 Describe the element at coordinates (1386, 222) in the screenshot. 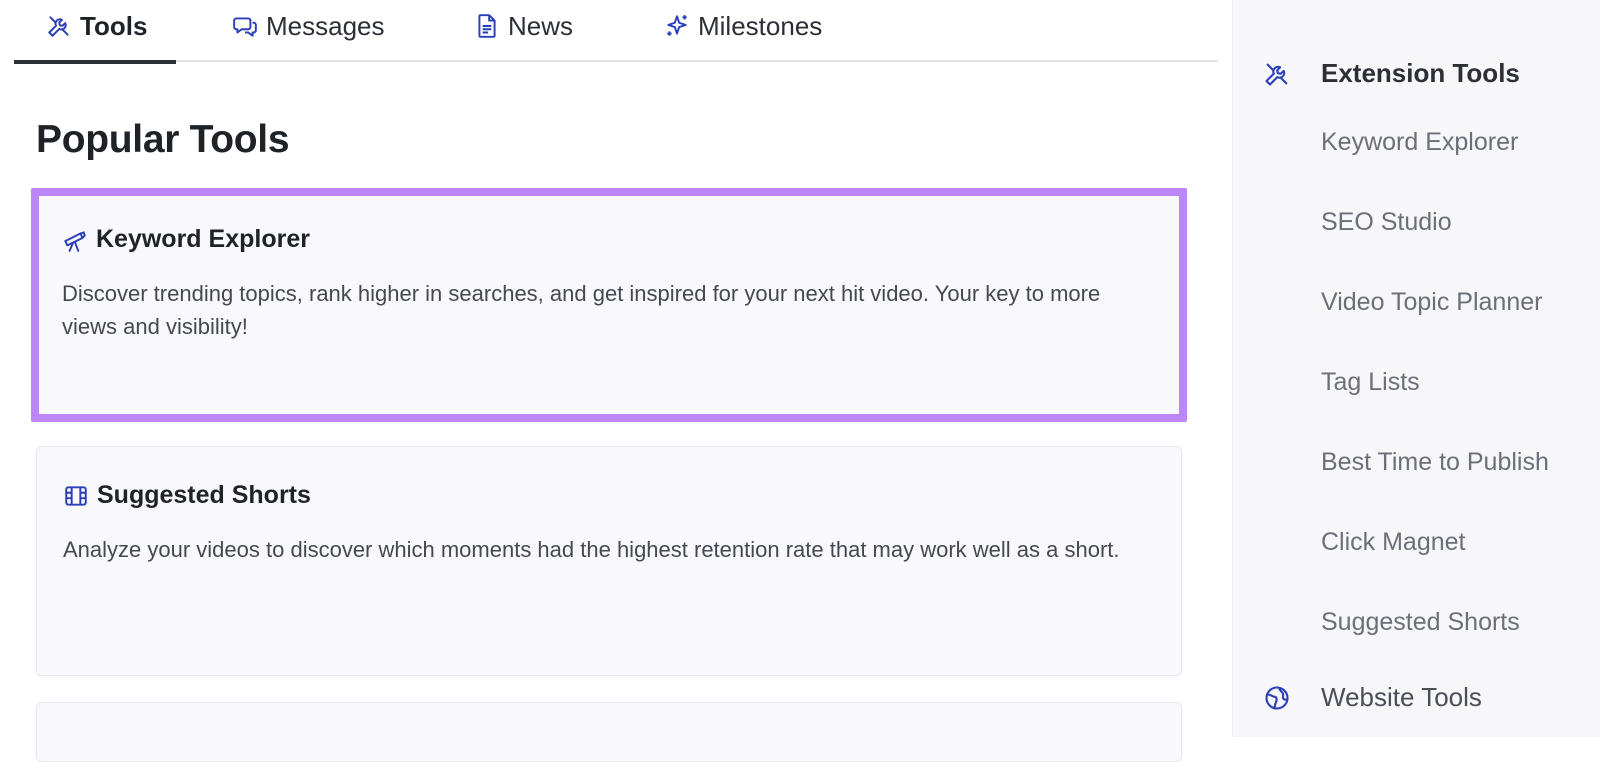

I see `sidebar-item-seo-studio: SEO Studio` at that location.